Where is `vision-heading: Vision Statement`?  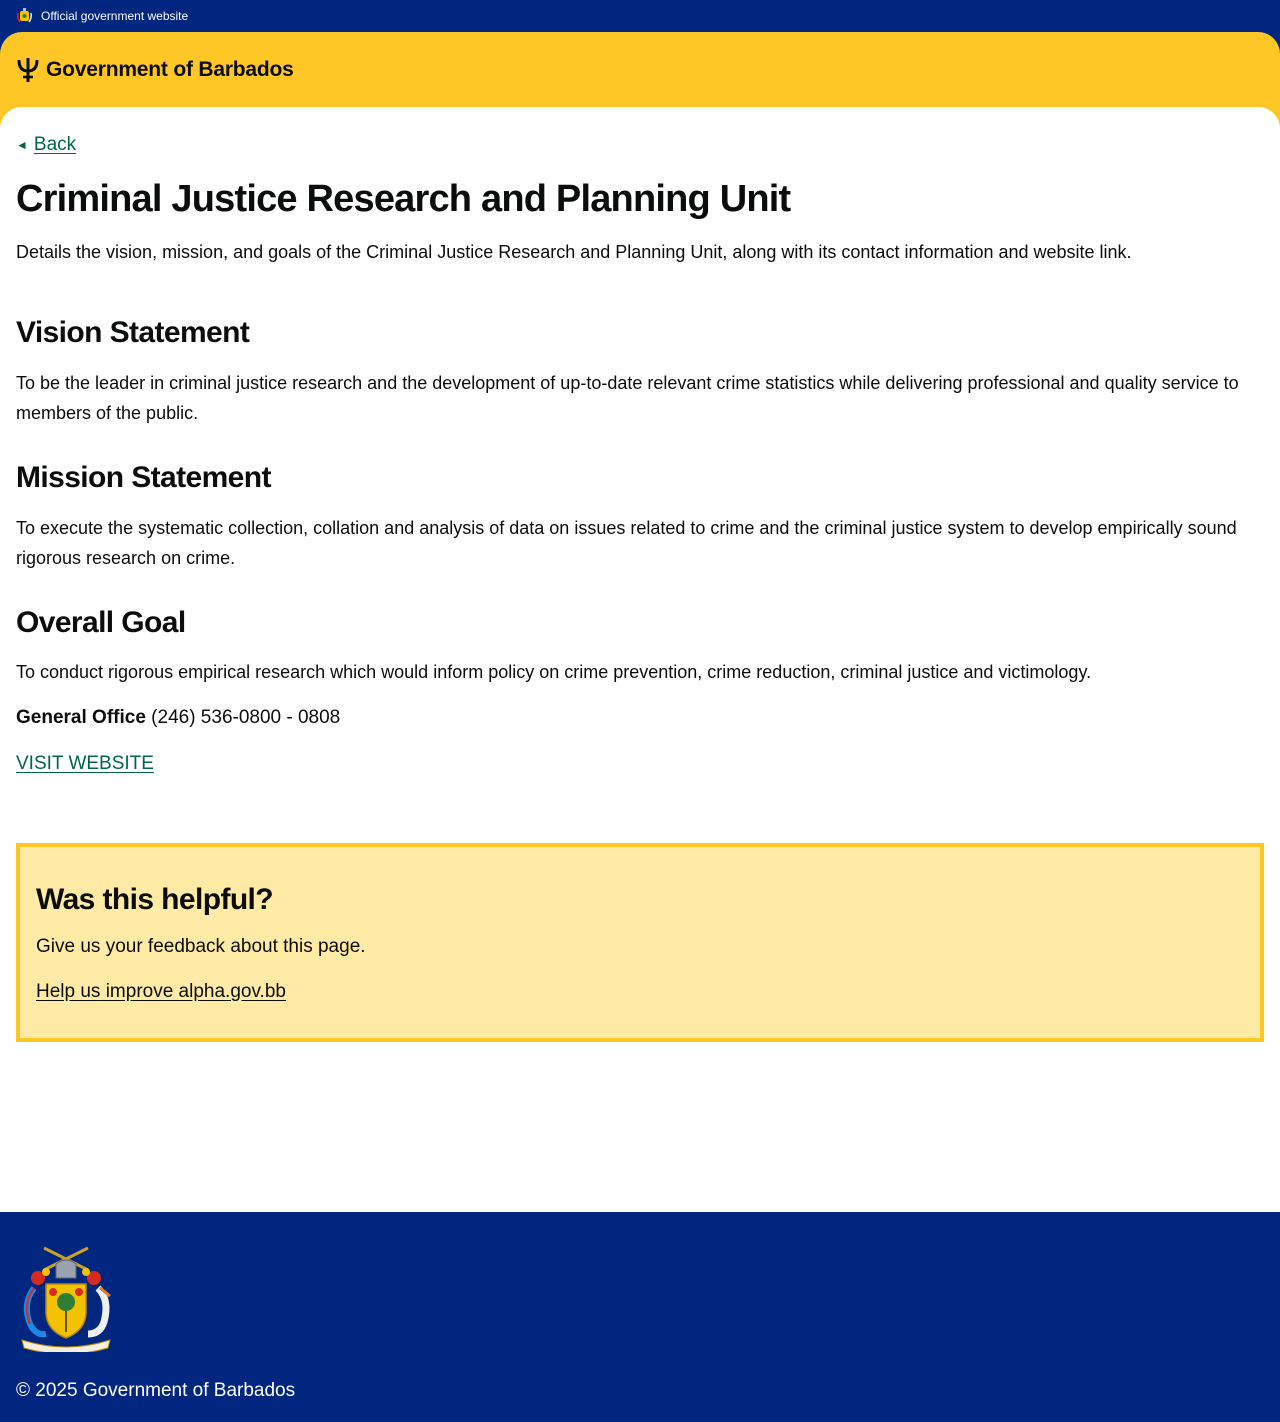
vision-heading: Vision Statement is located at coordinates (133, 332).